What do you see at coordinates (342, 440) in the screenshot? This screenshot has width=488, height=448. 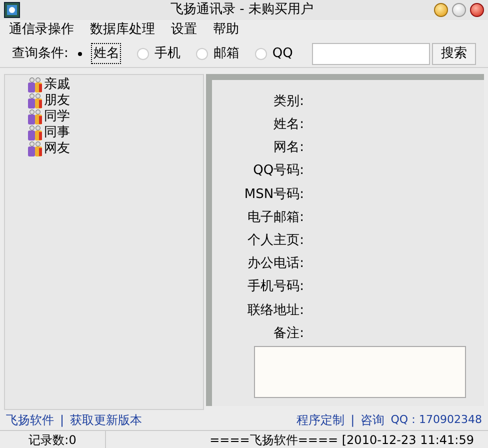 I see `status-info: ====飞扬软件==== [2010-12-23 11:41:59` at bounding box center [342, 440].